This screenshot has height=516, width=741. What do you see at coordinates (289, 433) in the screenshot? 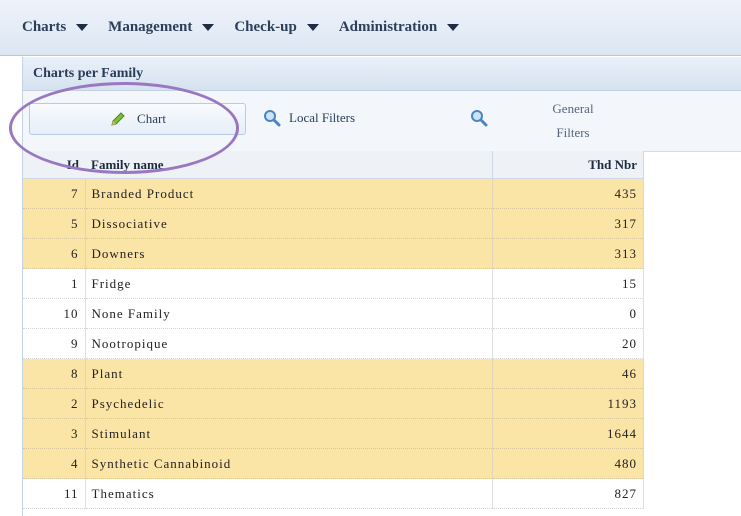
I see `cell-family-name: Stimulant` at bounding box center [289, 433].